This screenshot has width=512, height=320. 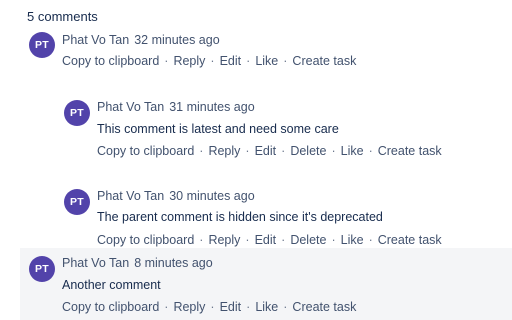 I want to click on comment-count: 5 comments, so click(x=62, y=16).